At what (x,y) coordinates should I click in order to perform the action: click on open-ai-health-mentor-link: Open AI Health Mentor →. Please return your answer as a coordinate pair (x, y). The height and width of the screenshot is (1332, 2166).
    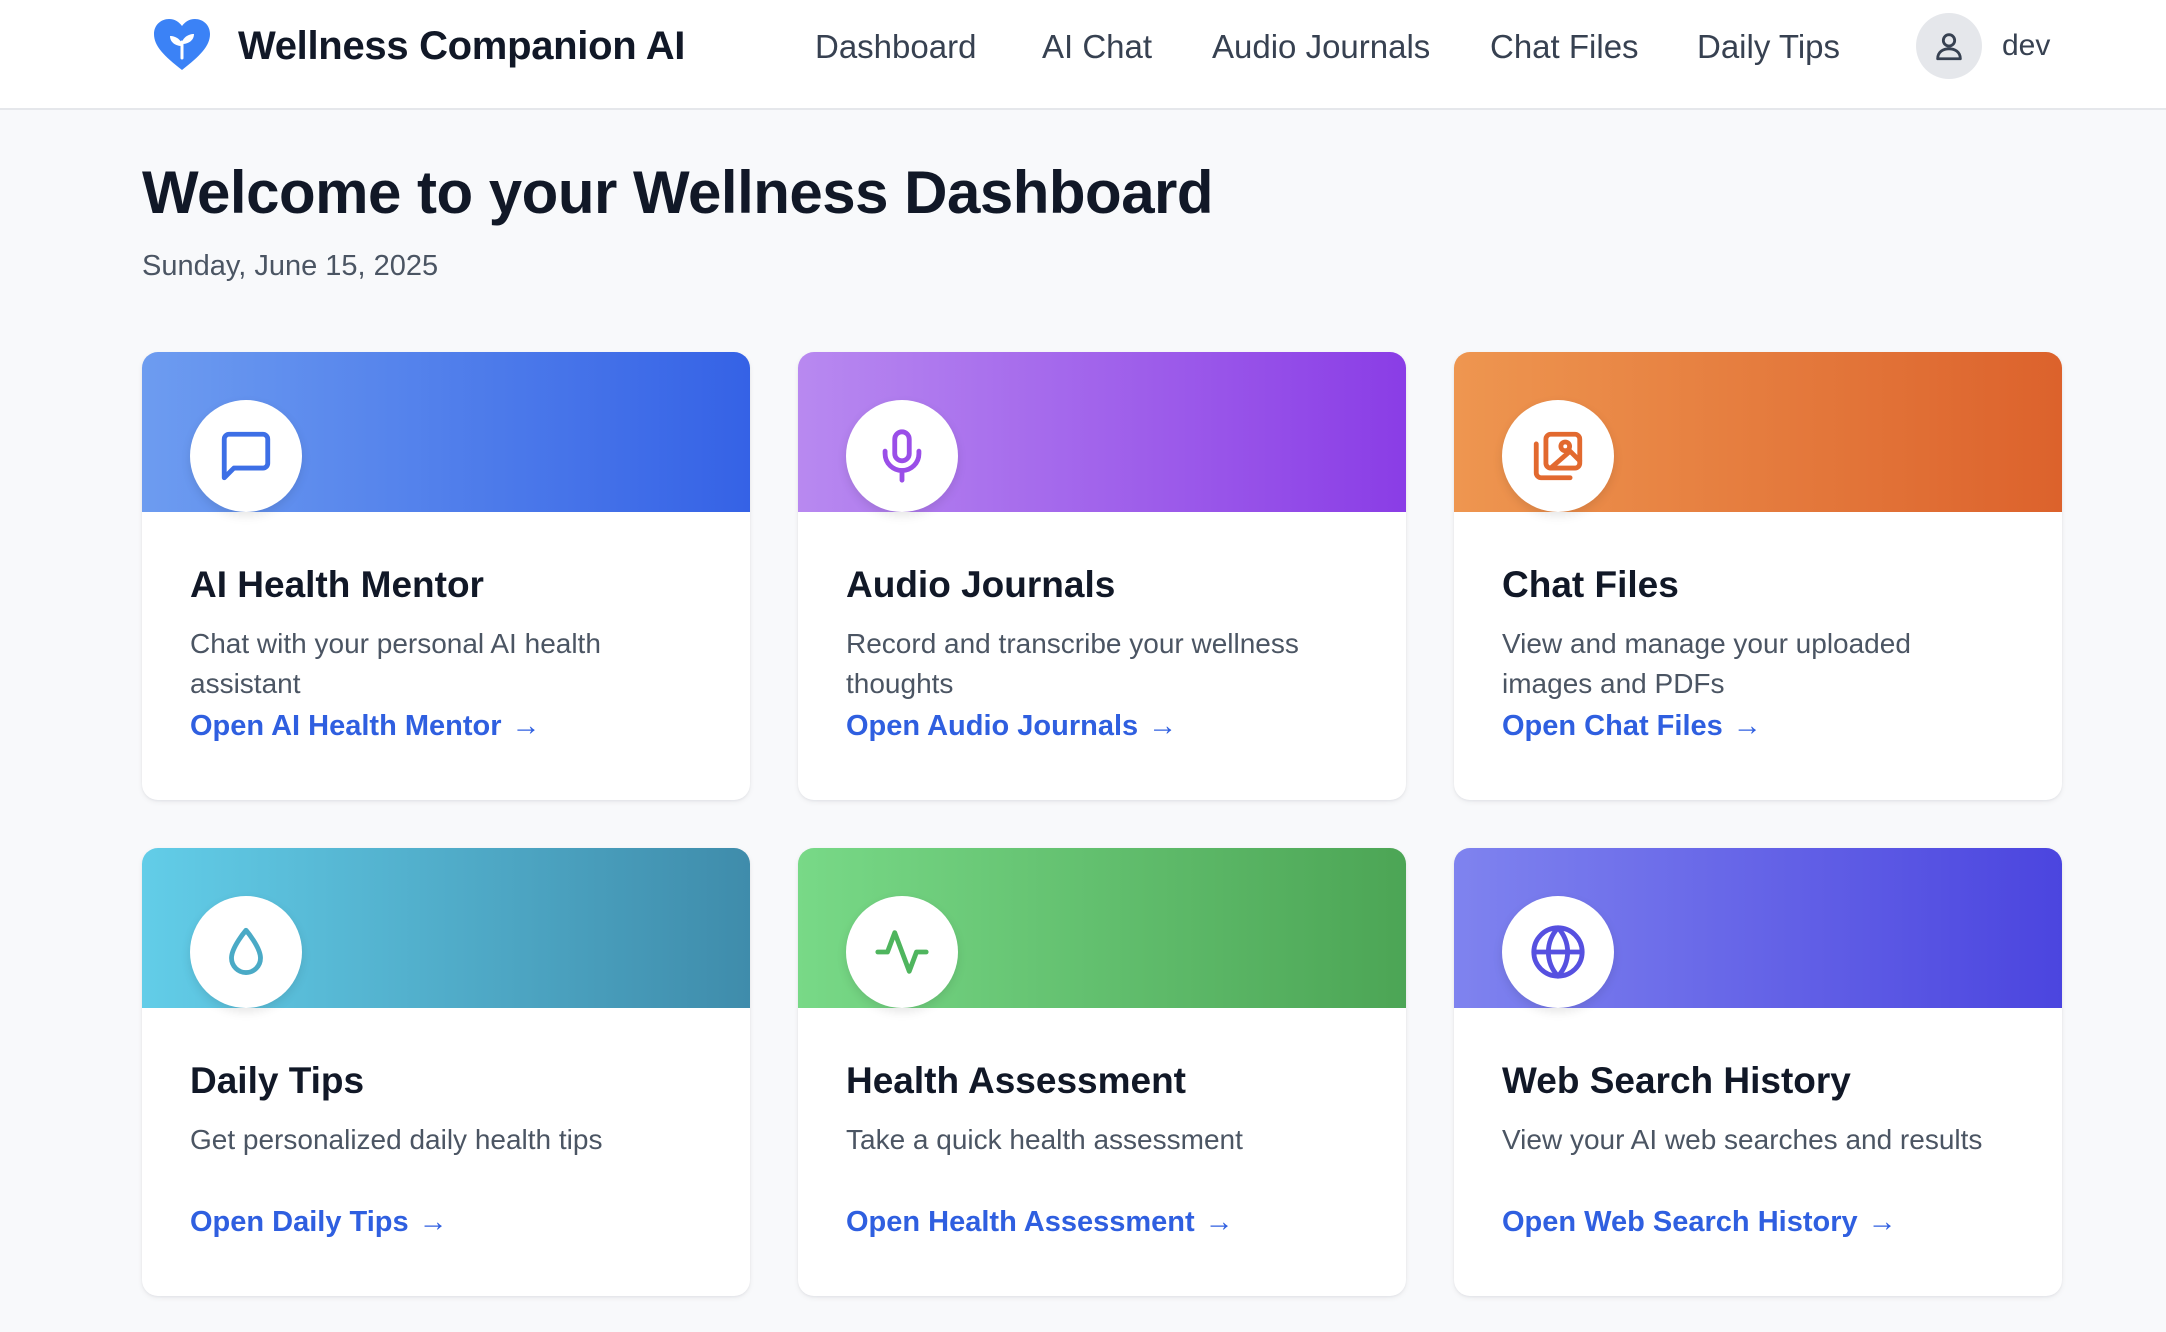
    Looking at the image, I should click on (365, 726).